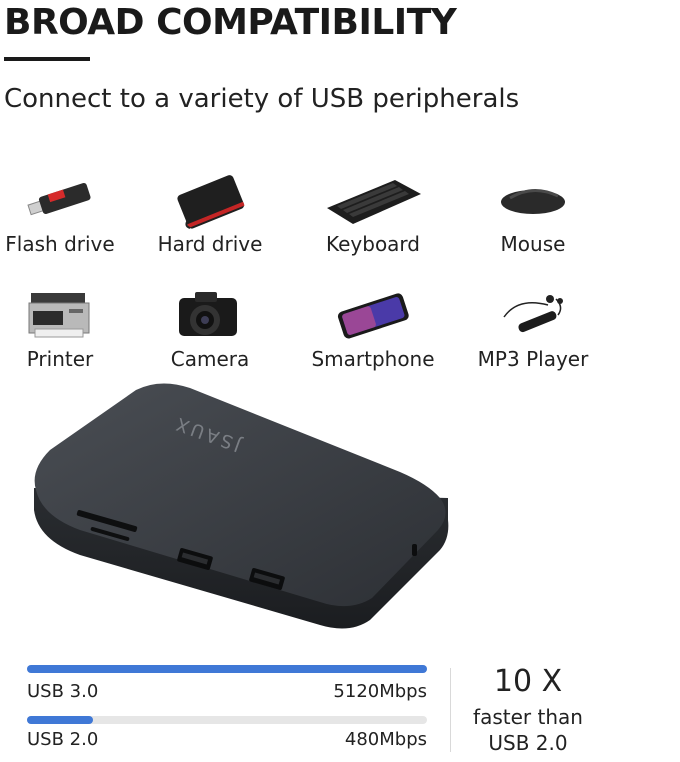  Describe the element at coordinates (528, 743) in the screenshot. I see `speed-caption-line2: USB 2.0` at that location.